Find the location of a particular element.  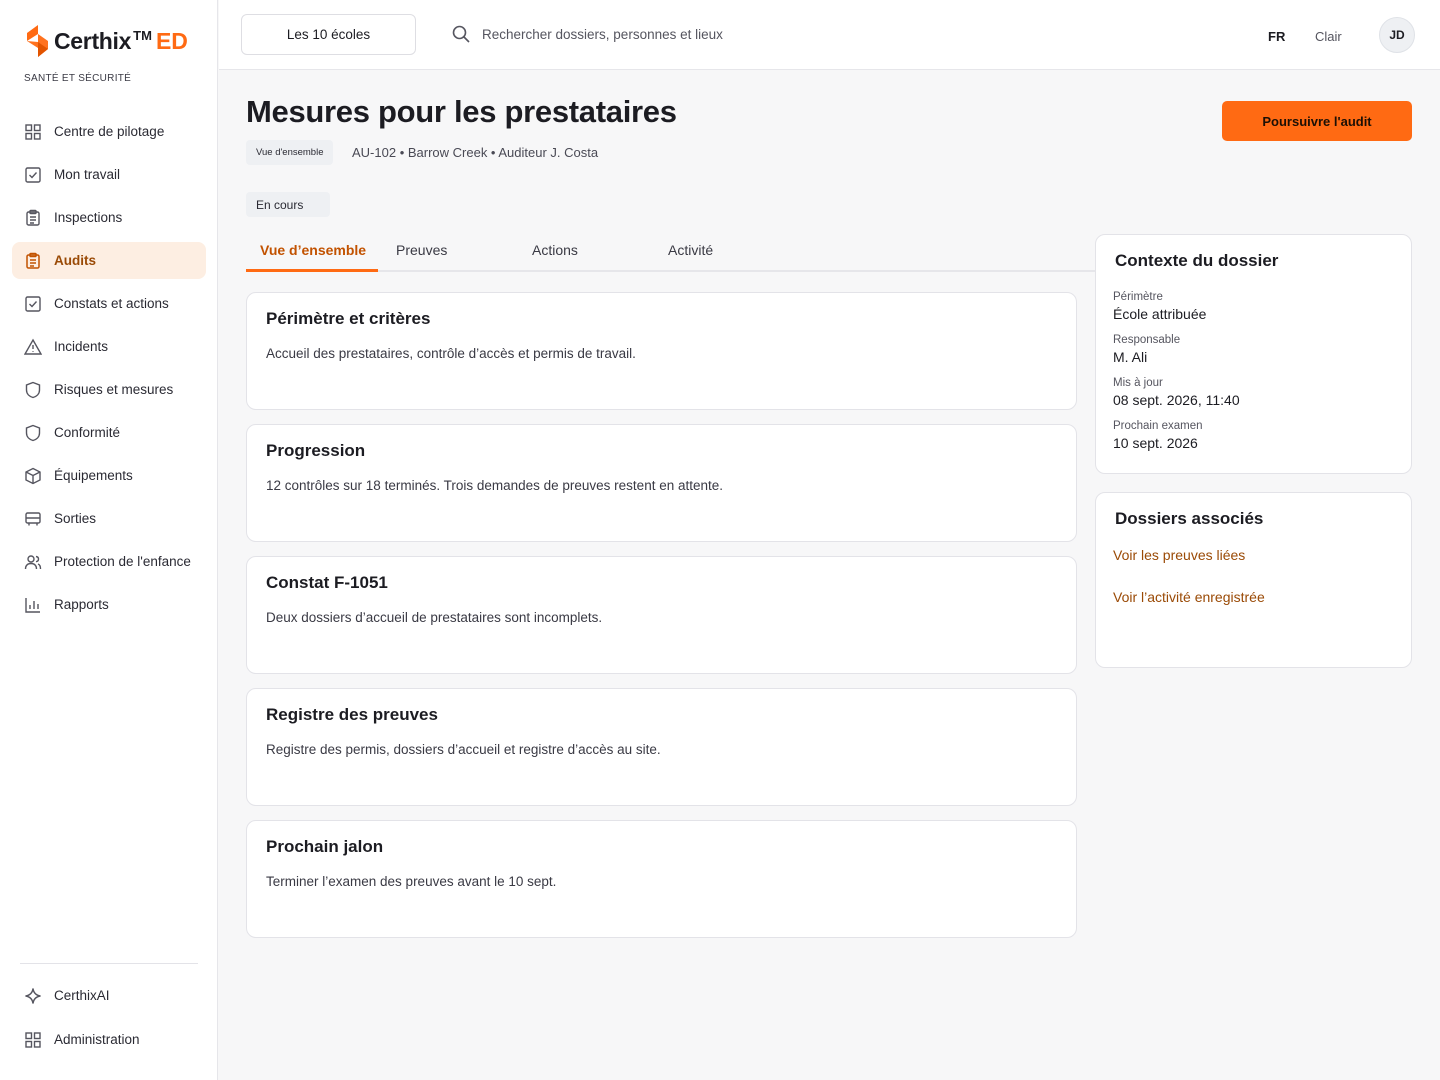

avatar: JD is located at coordinates (1397, 35).